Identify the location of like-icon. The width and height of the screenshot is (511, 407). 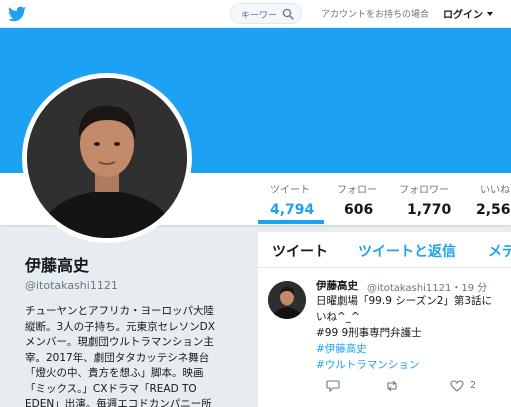
(457, 386).